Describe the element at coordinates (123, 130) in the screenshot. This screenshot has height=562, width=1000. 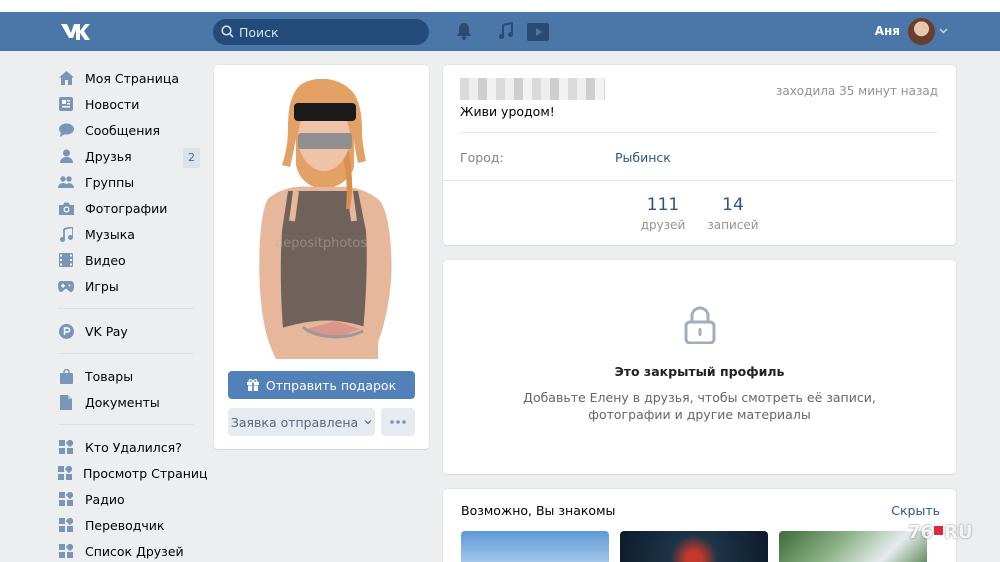
I see `sidebar-item-label: Сообщения` at that location.